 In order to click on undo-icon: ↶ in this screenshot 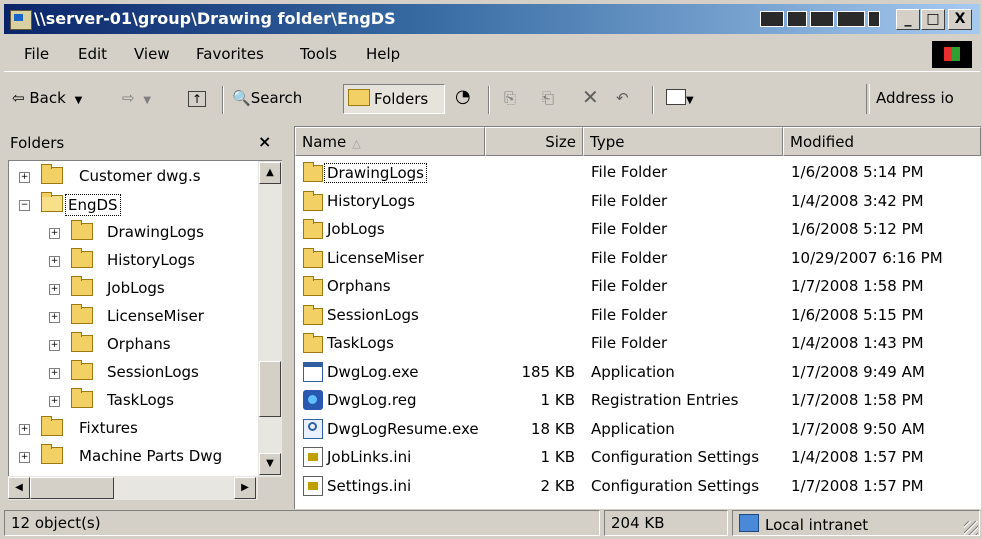, I will do `click(622, 98)`.